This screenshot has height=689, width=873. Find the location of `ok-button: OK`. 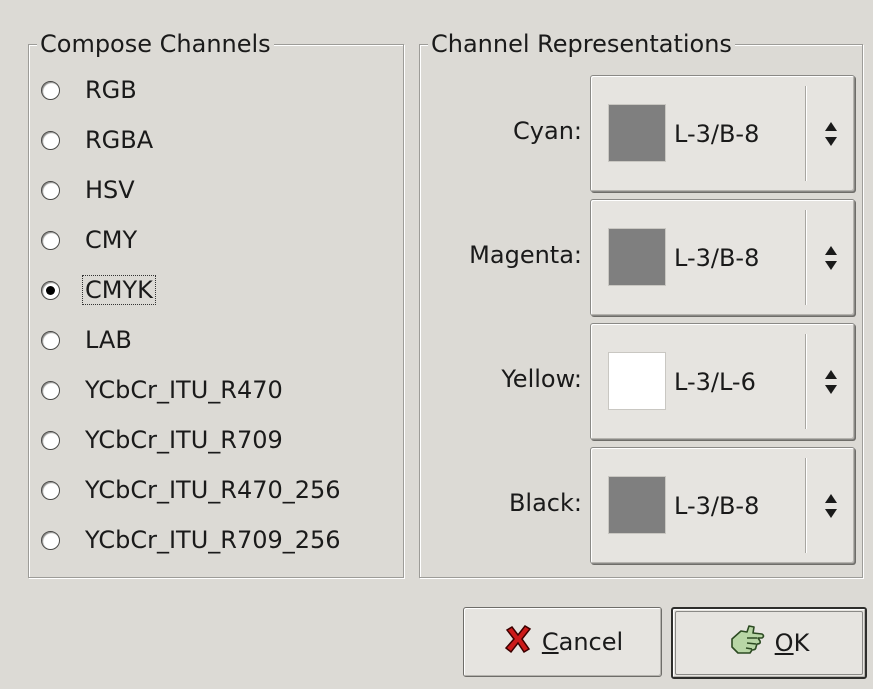

ok-button: OK is located at coordinates (769, 643).